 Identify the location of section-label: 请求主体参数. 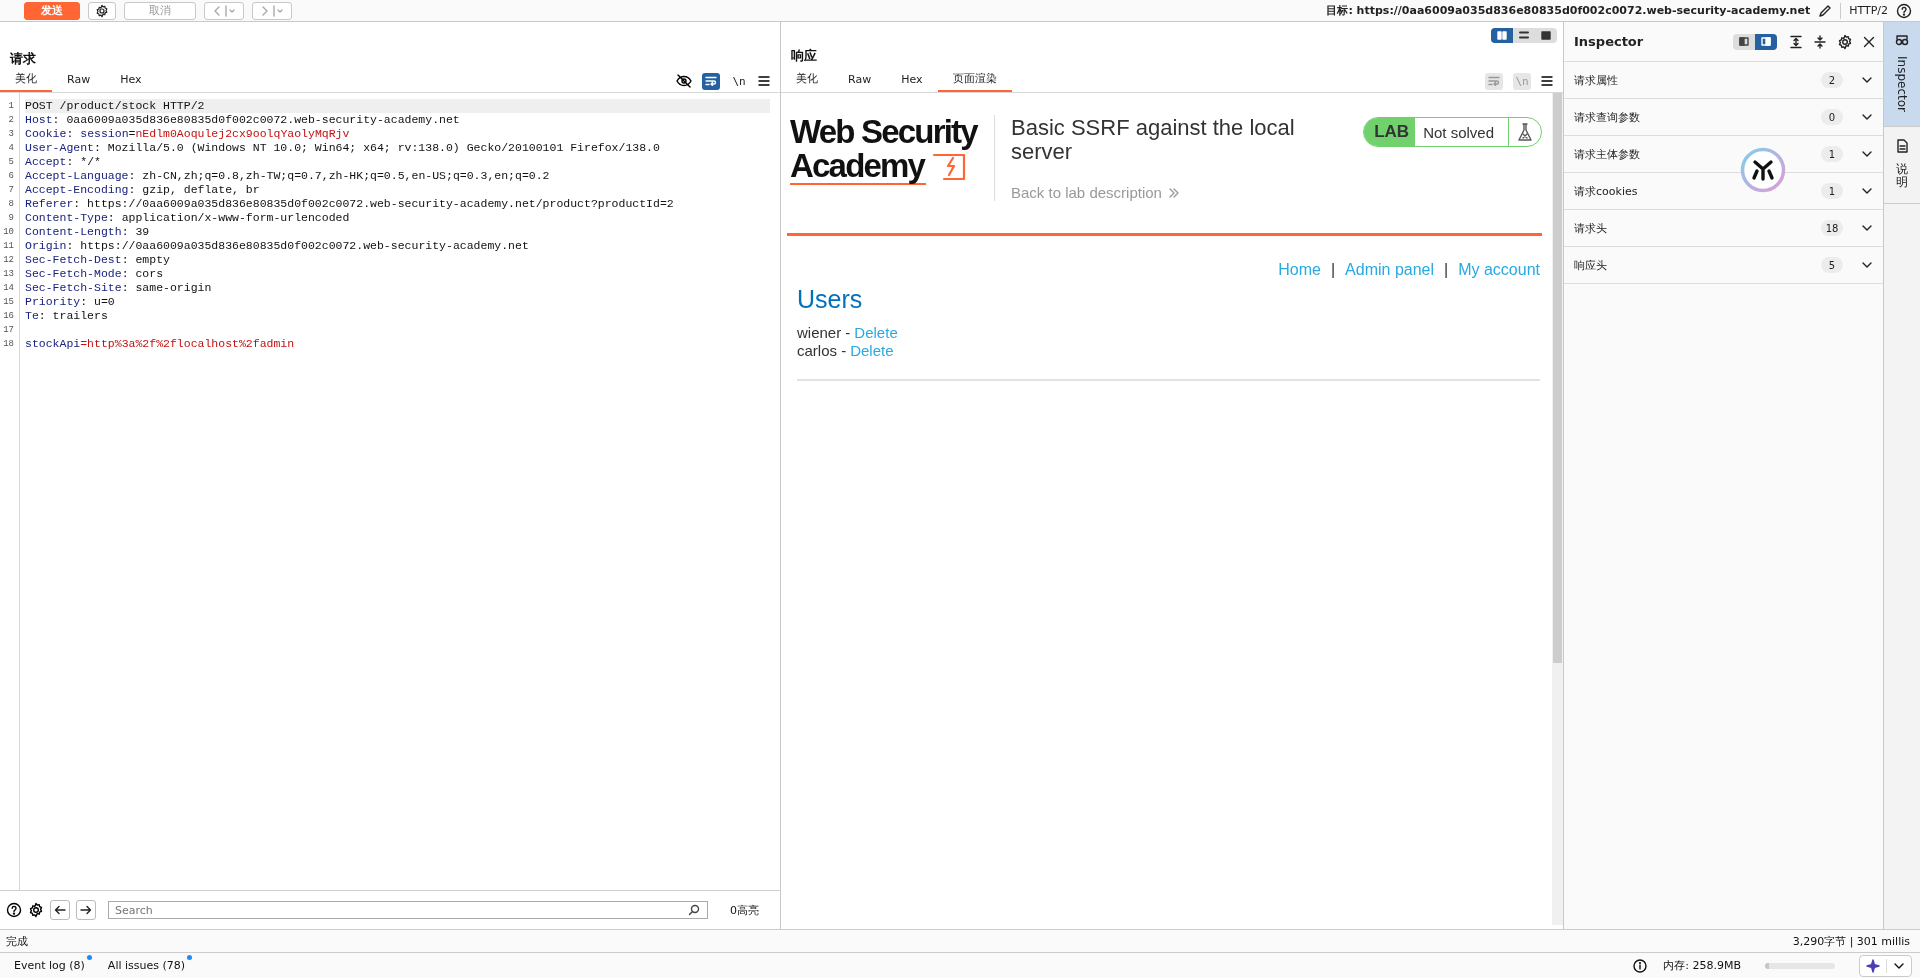
(1607, 154).